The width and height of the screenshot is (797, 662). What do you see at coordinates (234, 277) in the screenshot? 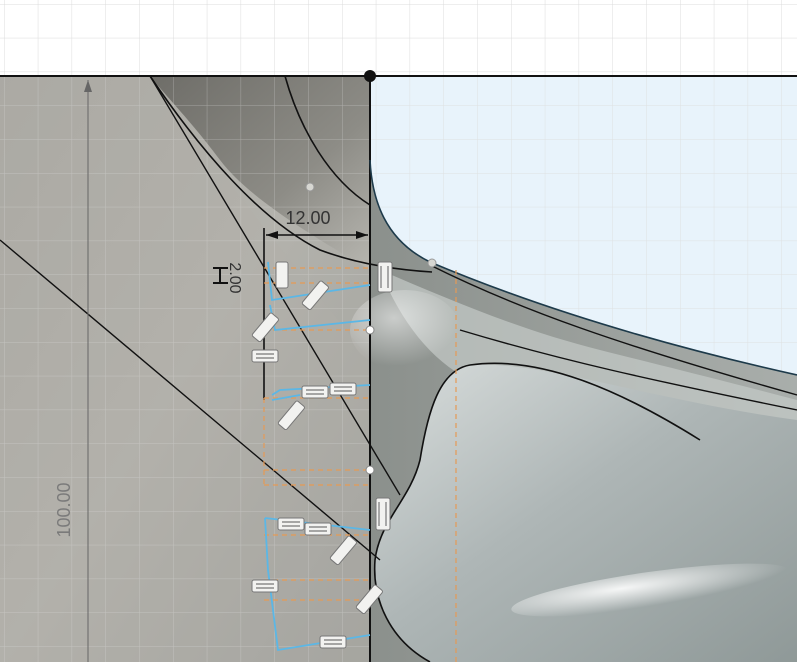
I see `height-dimension-label: 2.00` at bounding box center [234, 277].